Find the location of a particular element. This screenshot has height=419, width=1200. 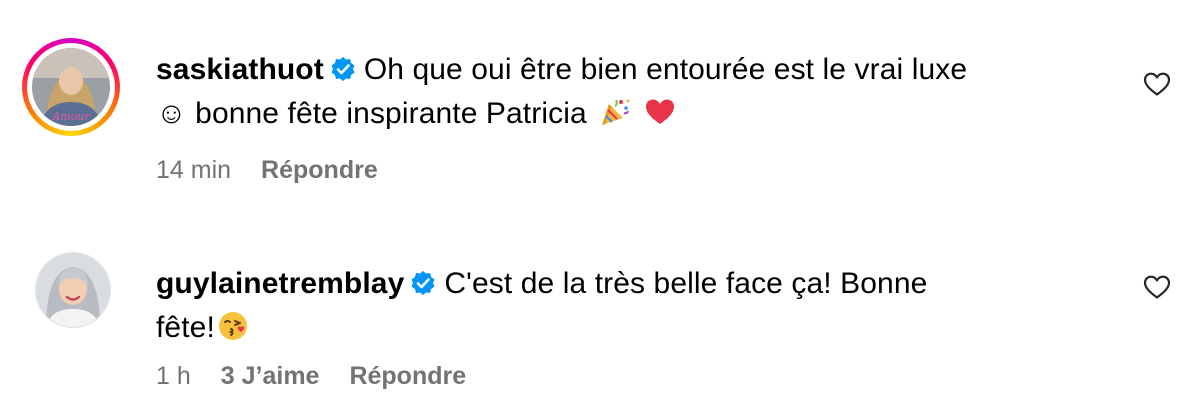

username-link: saskiathuot is located at coordinates (240, 69).